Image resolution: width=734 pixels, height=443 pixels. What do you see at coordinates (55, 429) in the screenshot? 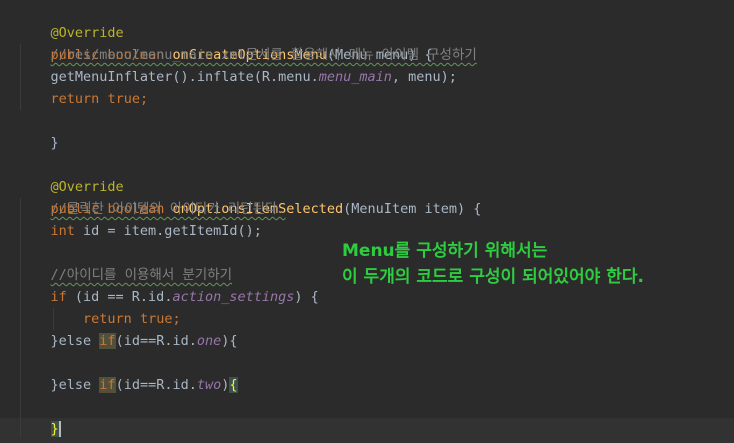
I see `text-caret-brace: }` at bounding box center [55, 429].